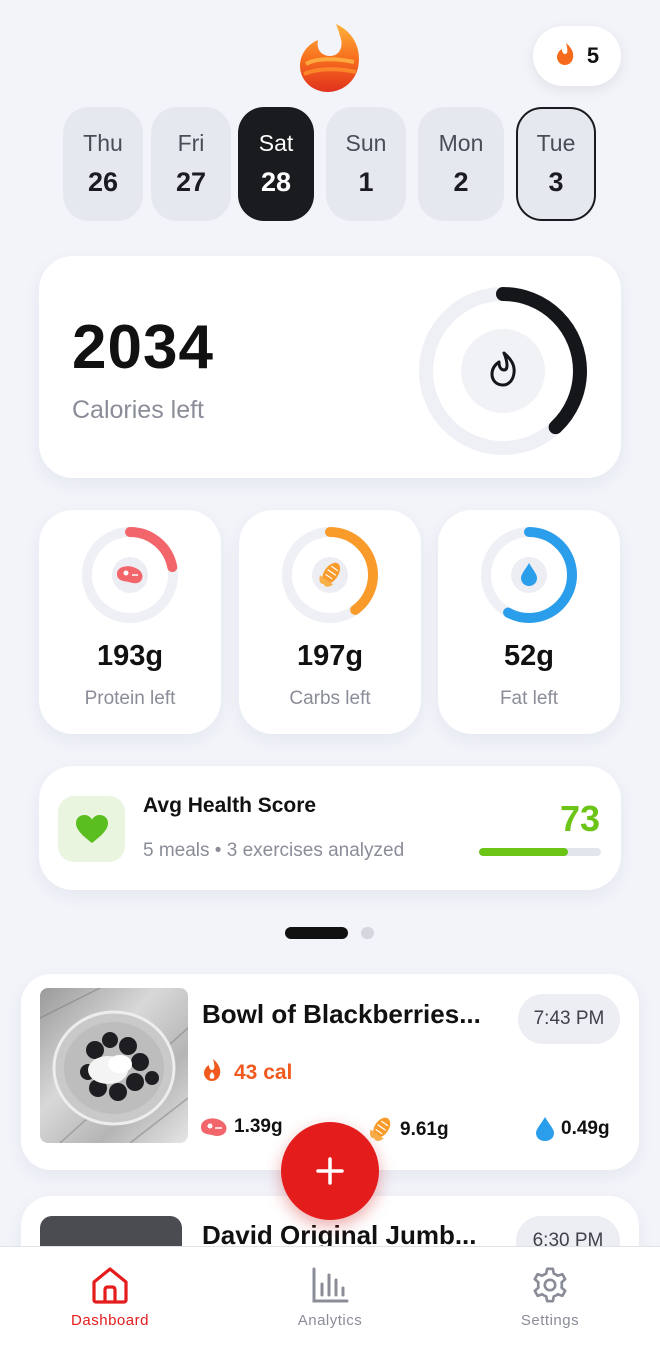 The width and height of the screenshot is (660, 1371). What do you see at coordinates (330, 828) in the screenshot?
I see `health-score-card` at bounding box center [330, 828].